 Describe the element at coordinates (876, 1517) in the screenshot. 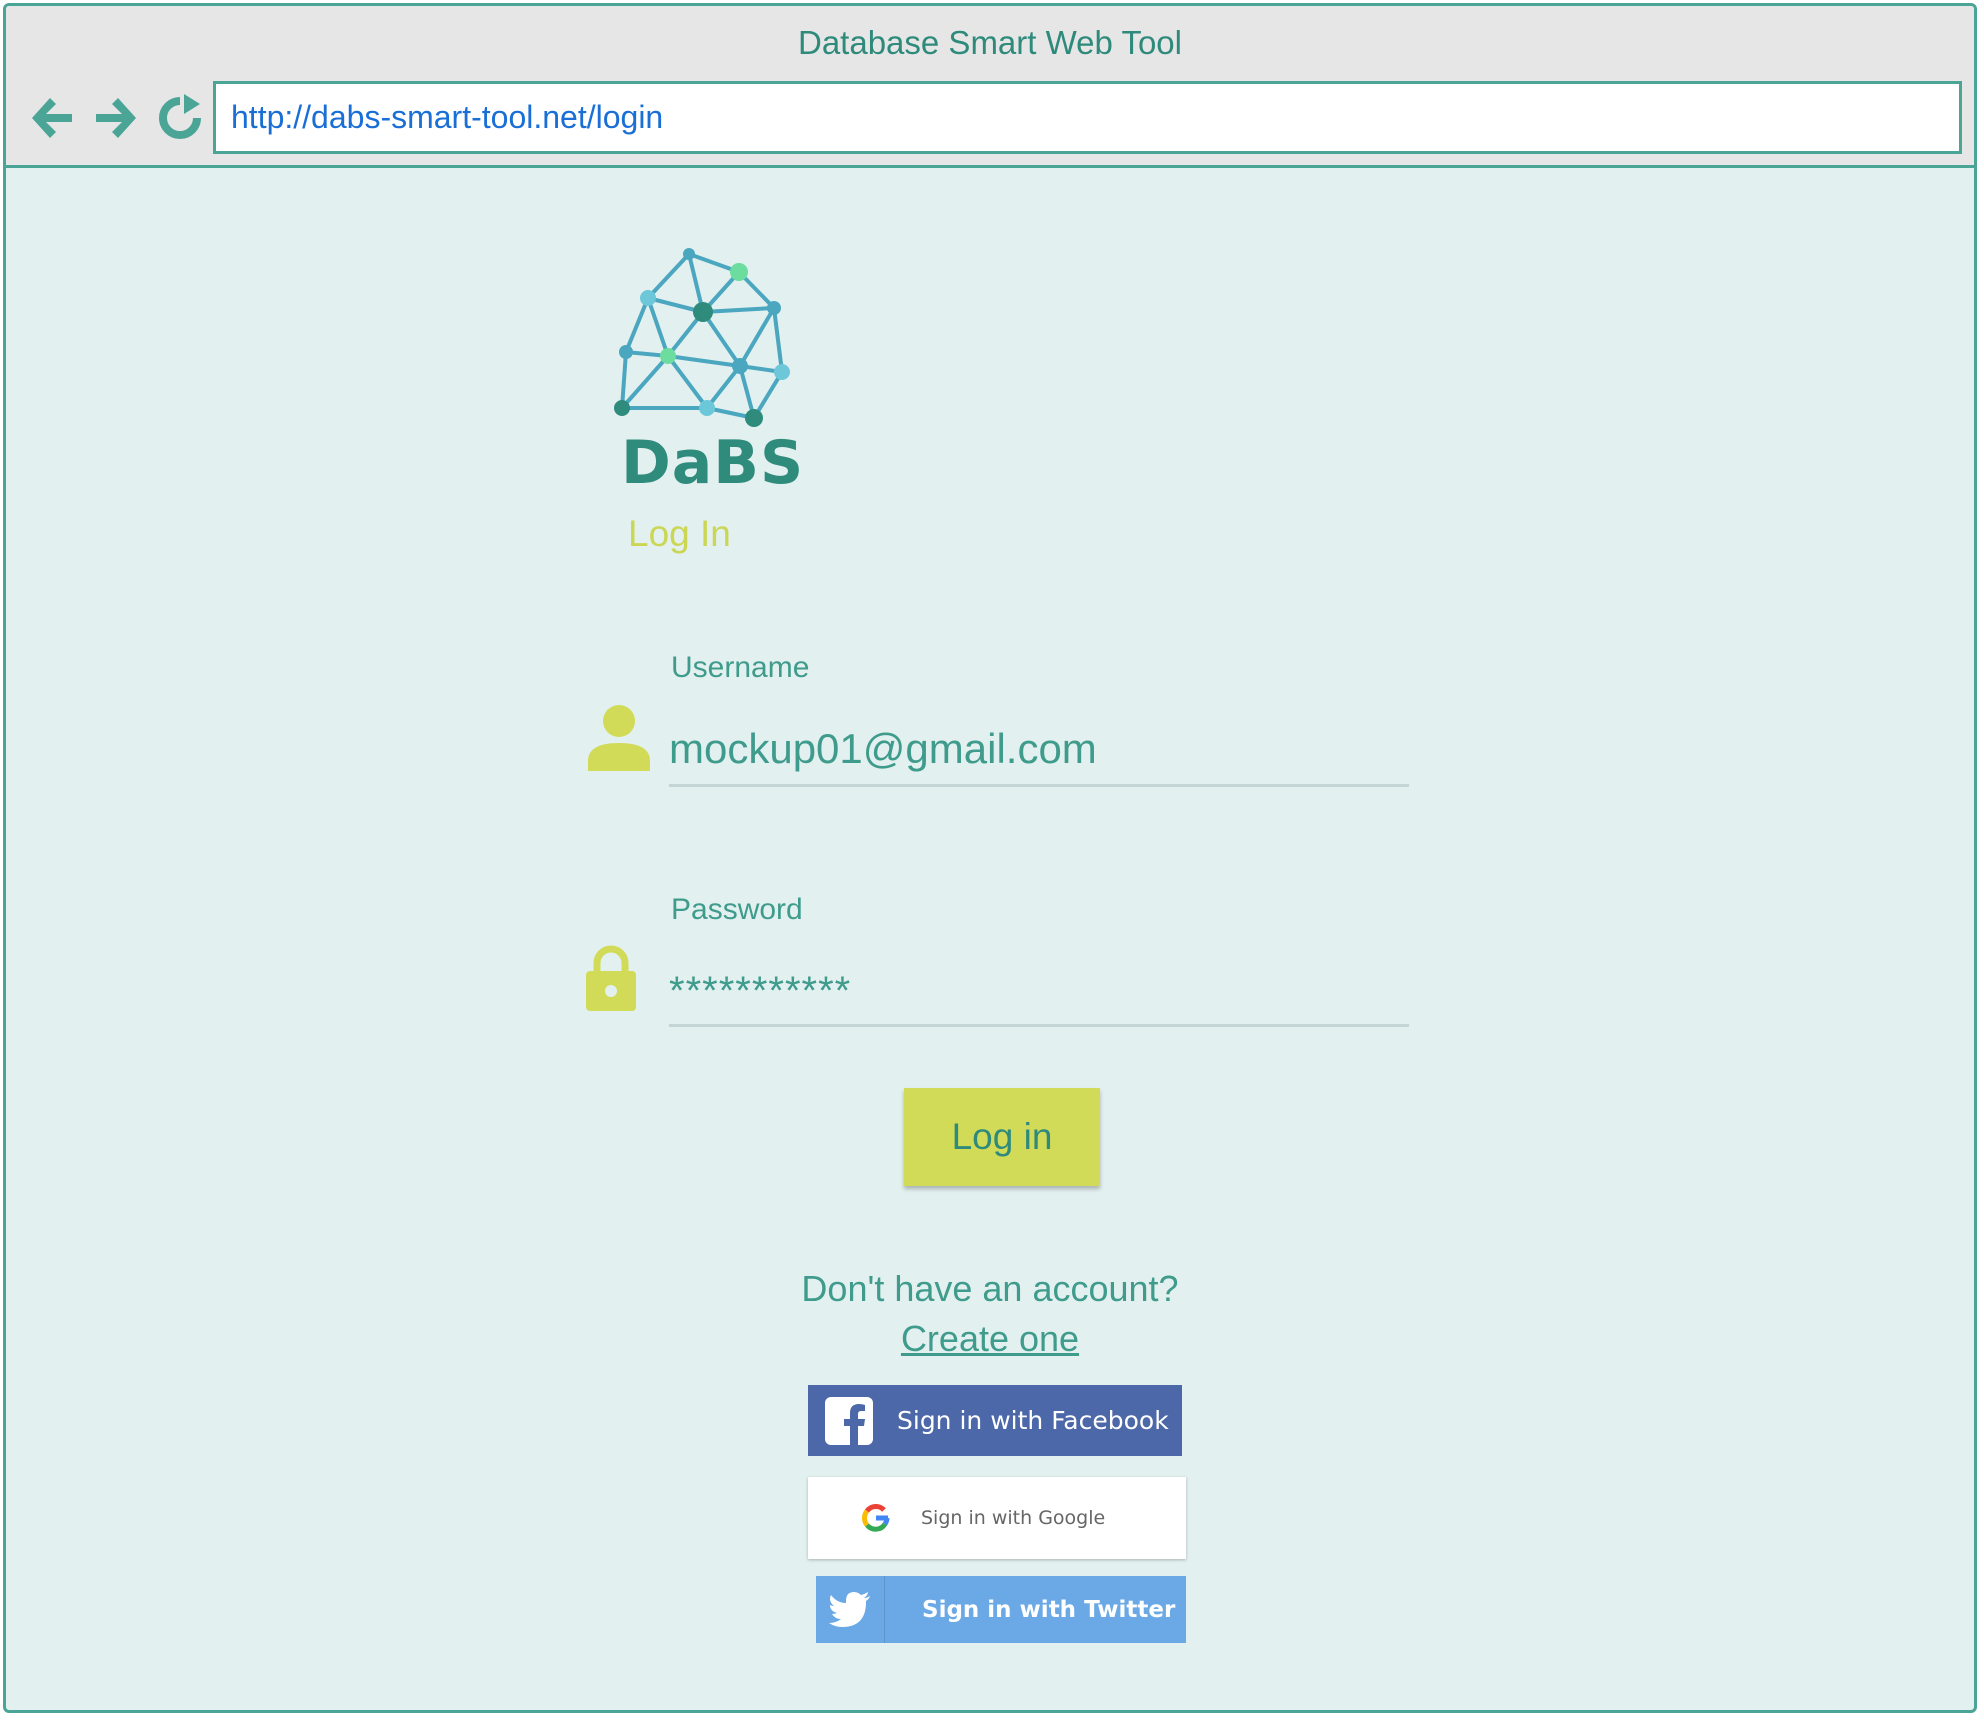

I see `google-icon` at that location.